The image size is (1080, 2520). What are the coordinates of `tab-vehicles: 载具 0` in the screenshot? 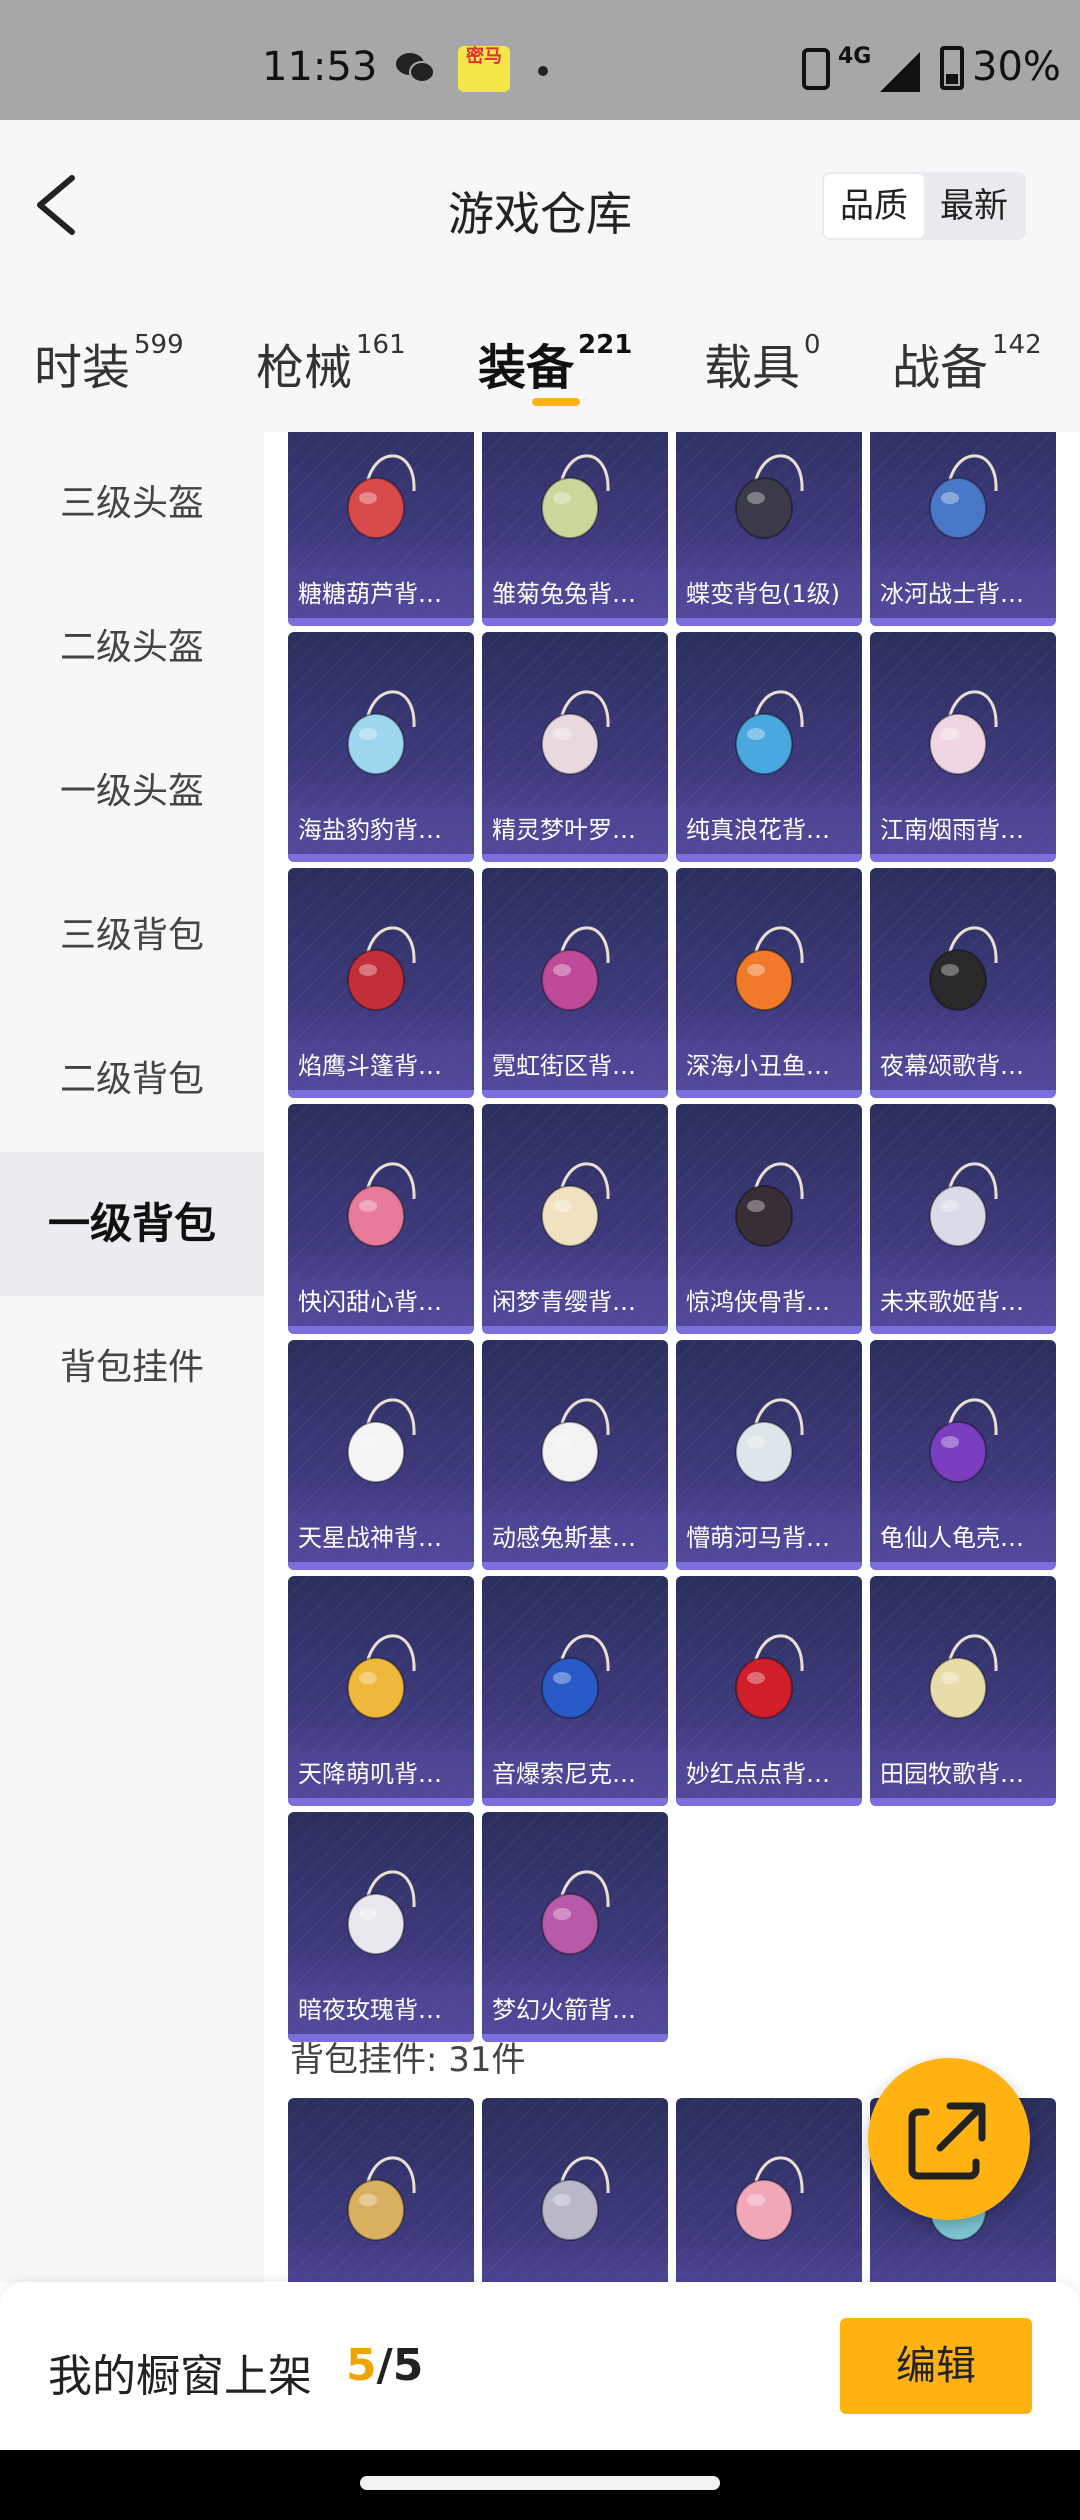 It's located at (762, 363).